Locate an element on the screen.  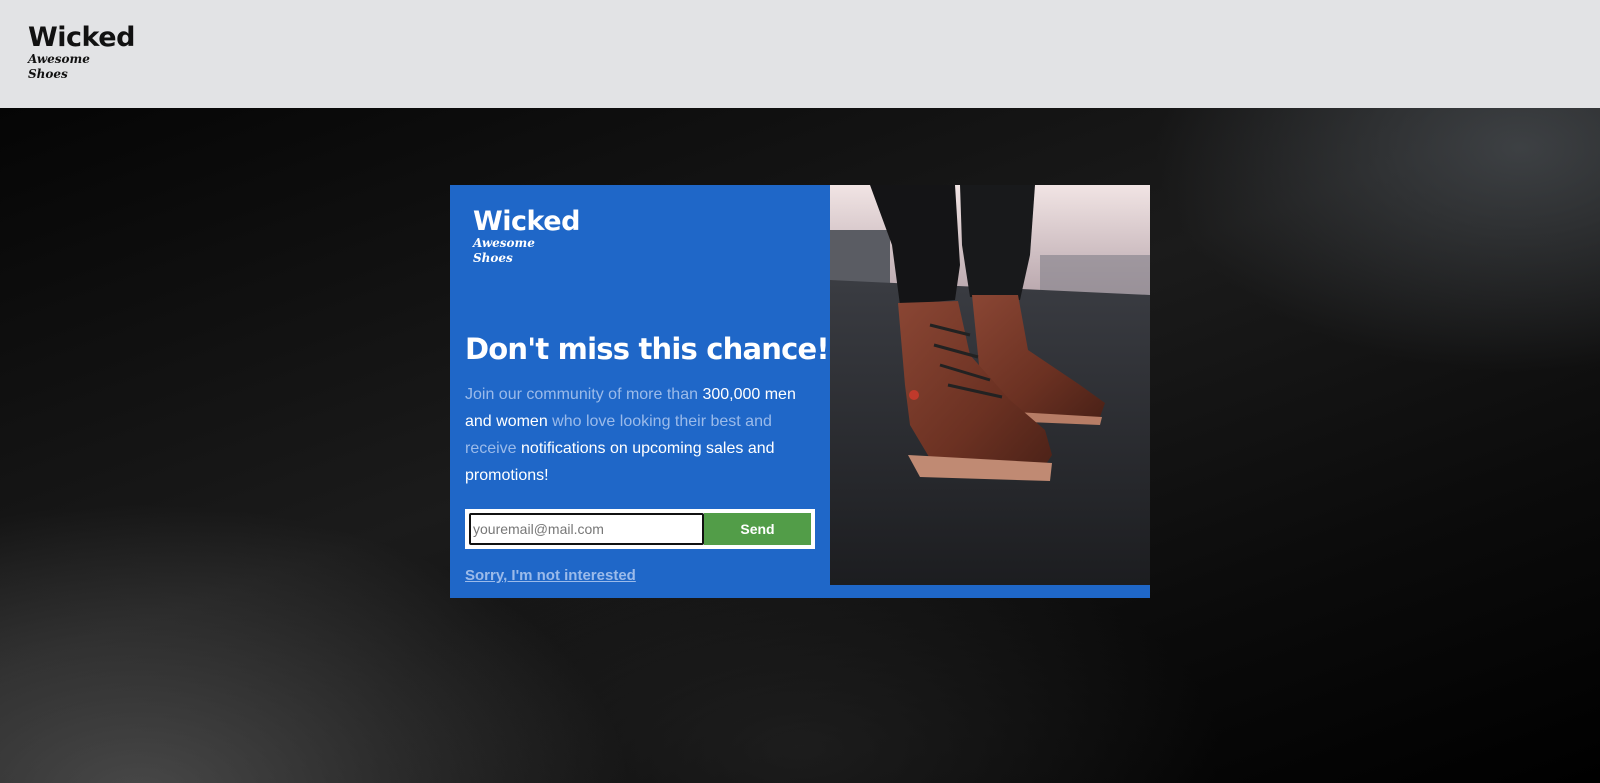
boots-photo is located at coordinates (990, 385).